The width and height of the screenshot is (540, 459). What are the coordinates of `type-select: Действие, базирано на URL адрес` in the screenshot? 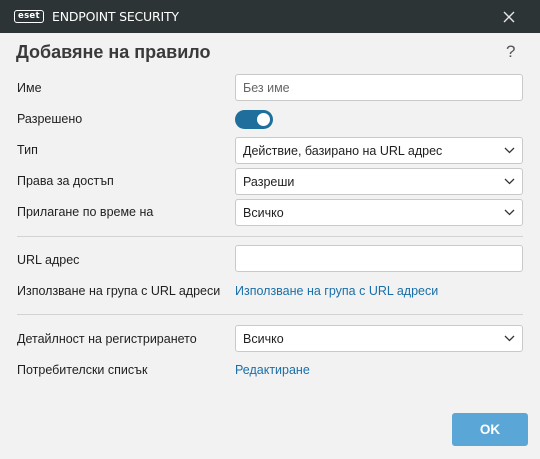 It's located at (379, 150).